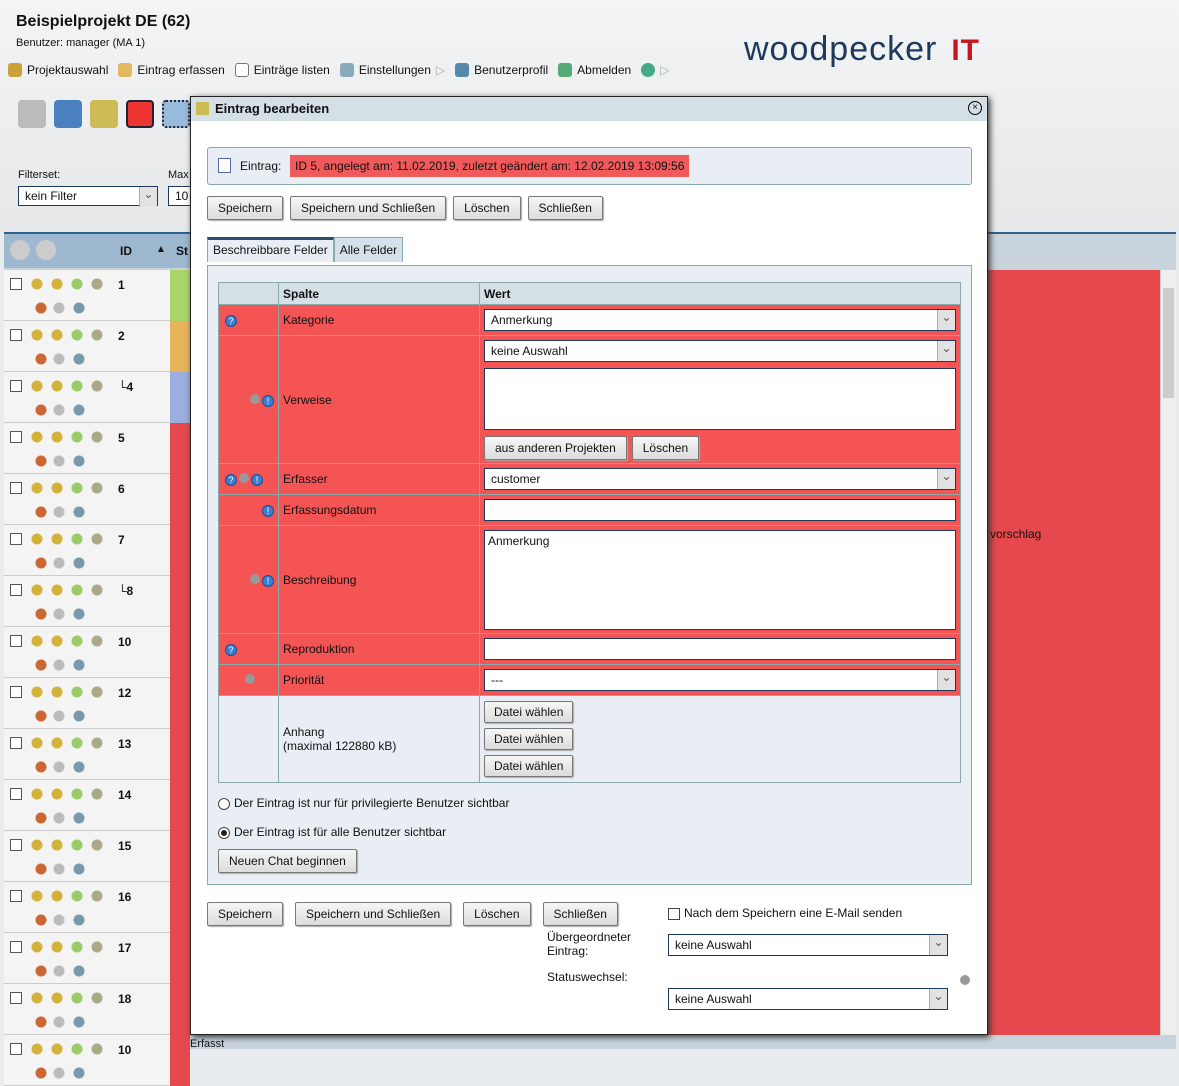  I want to click on close-icon: ×, so click(975, 108).